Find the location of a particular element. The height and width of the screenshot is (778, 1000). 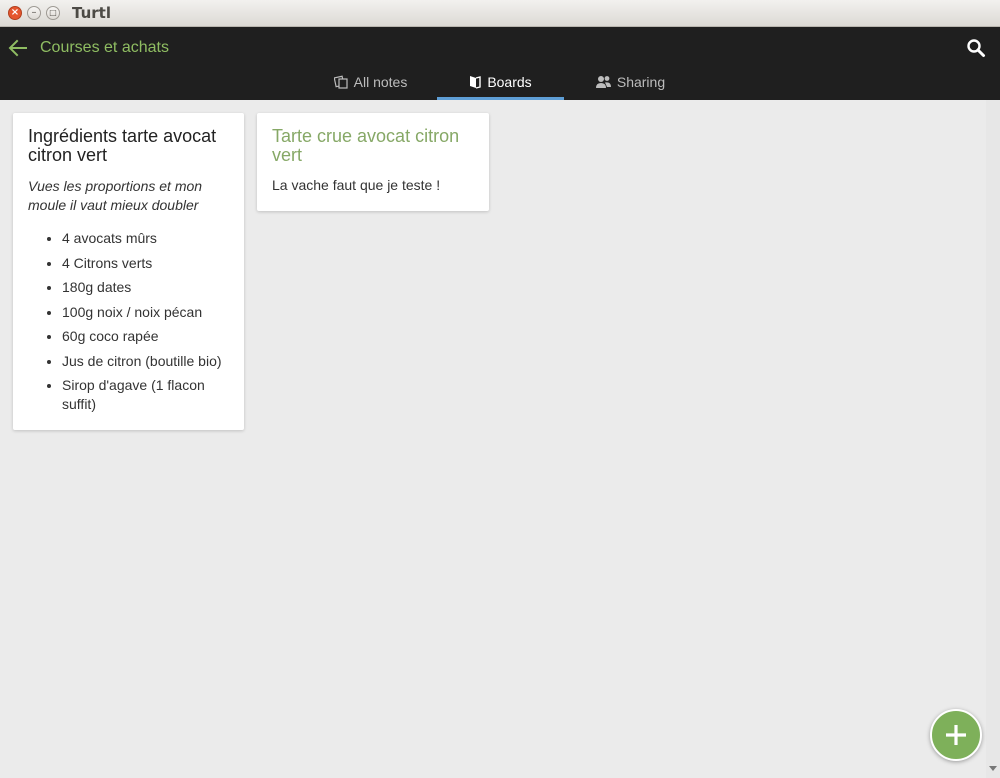

tab-boards: Boards is located at coordinates (500, 87).